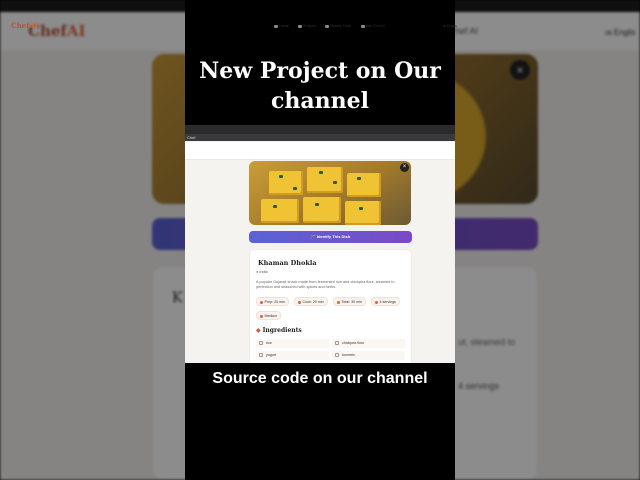 This screenshot has height=480, width=640. Describe the element at coordinates (300, 26) in the screenshot. I see `book-icon` at that location.